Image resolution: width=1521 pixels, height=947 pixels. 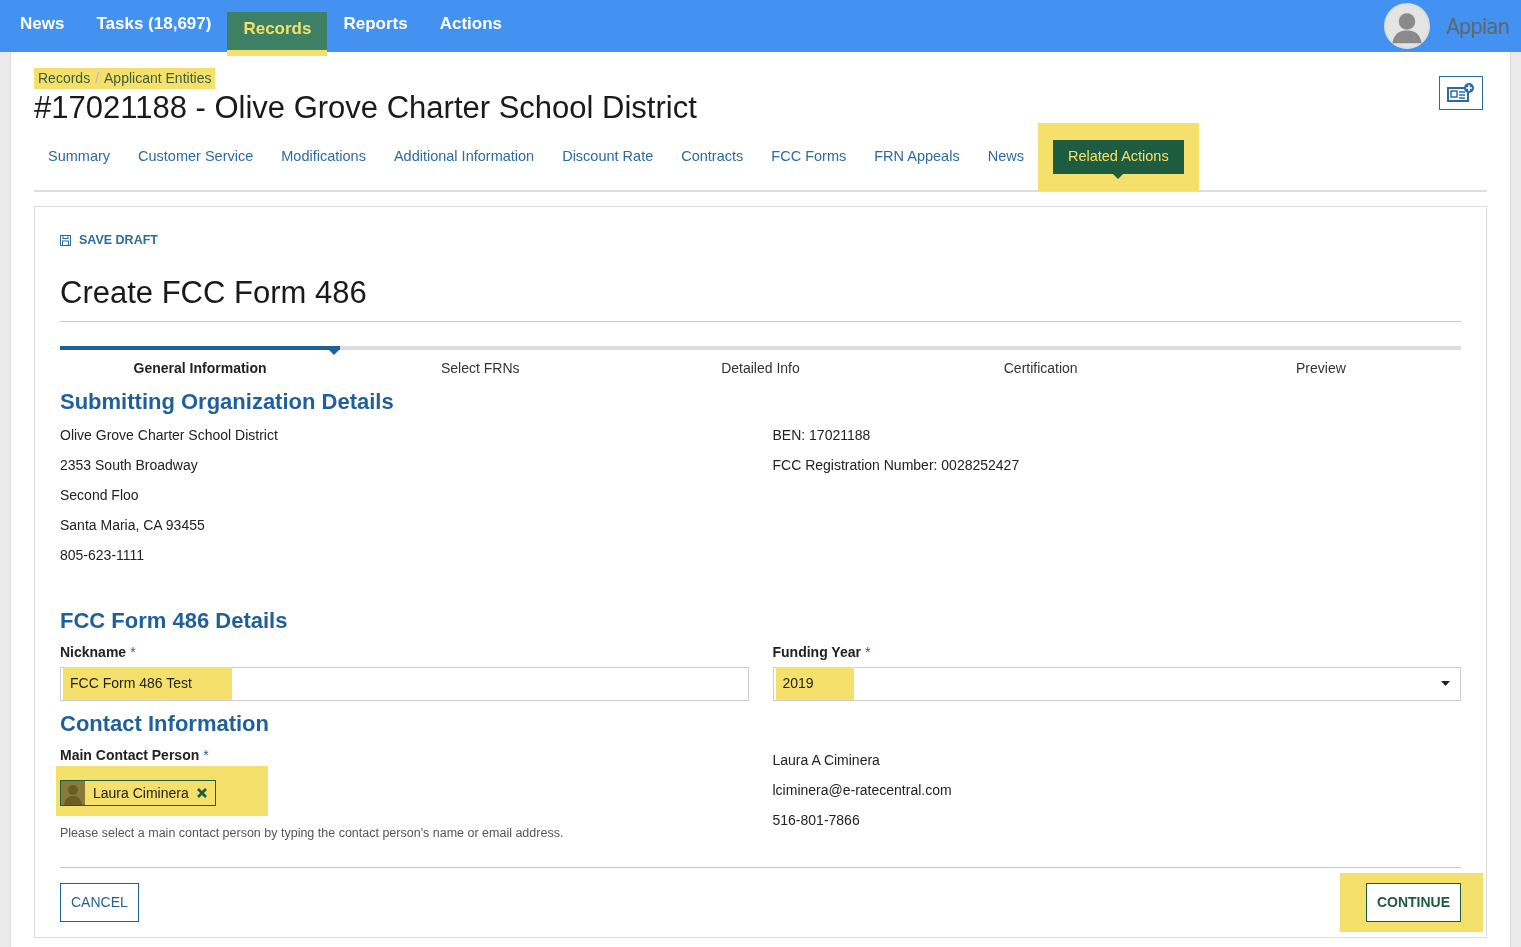 I want to click on record-tab: Additional Information, so click(x=464, y=157).